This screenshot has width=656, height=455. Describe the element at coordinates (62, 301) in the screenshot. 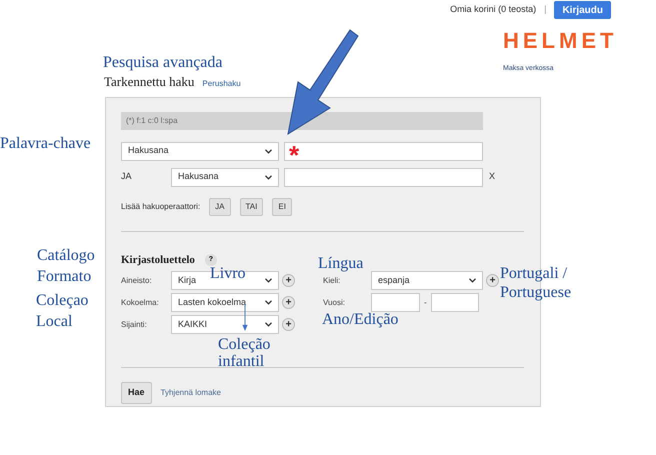

I see `annotation-label: Coleçao` at that location.